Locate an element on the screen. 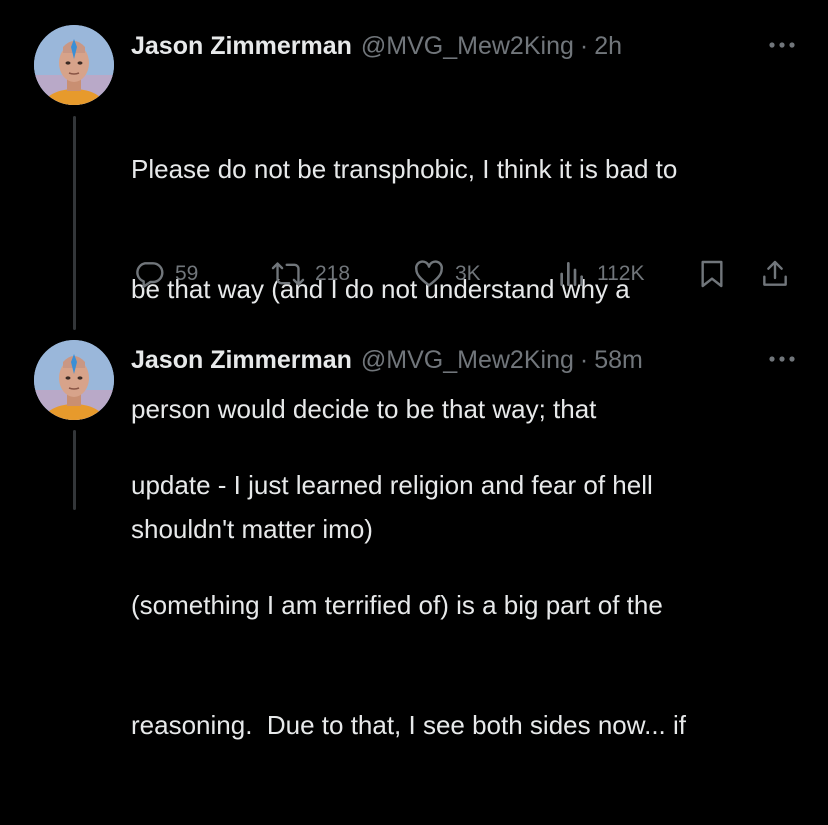 Image resolution: width=828 pixels, height=825 pixels. thread-line is located at coordinates (74, 223).